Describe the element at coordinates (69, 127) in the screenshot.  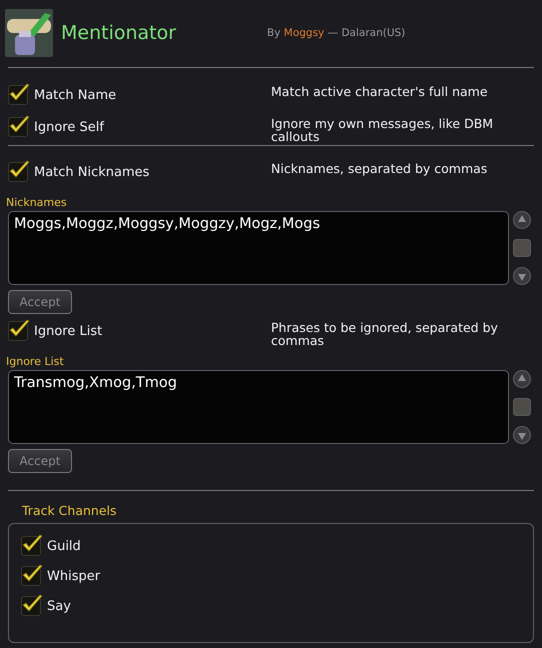
I see `option-label: Ignore Self` at that location.